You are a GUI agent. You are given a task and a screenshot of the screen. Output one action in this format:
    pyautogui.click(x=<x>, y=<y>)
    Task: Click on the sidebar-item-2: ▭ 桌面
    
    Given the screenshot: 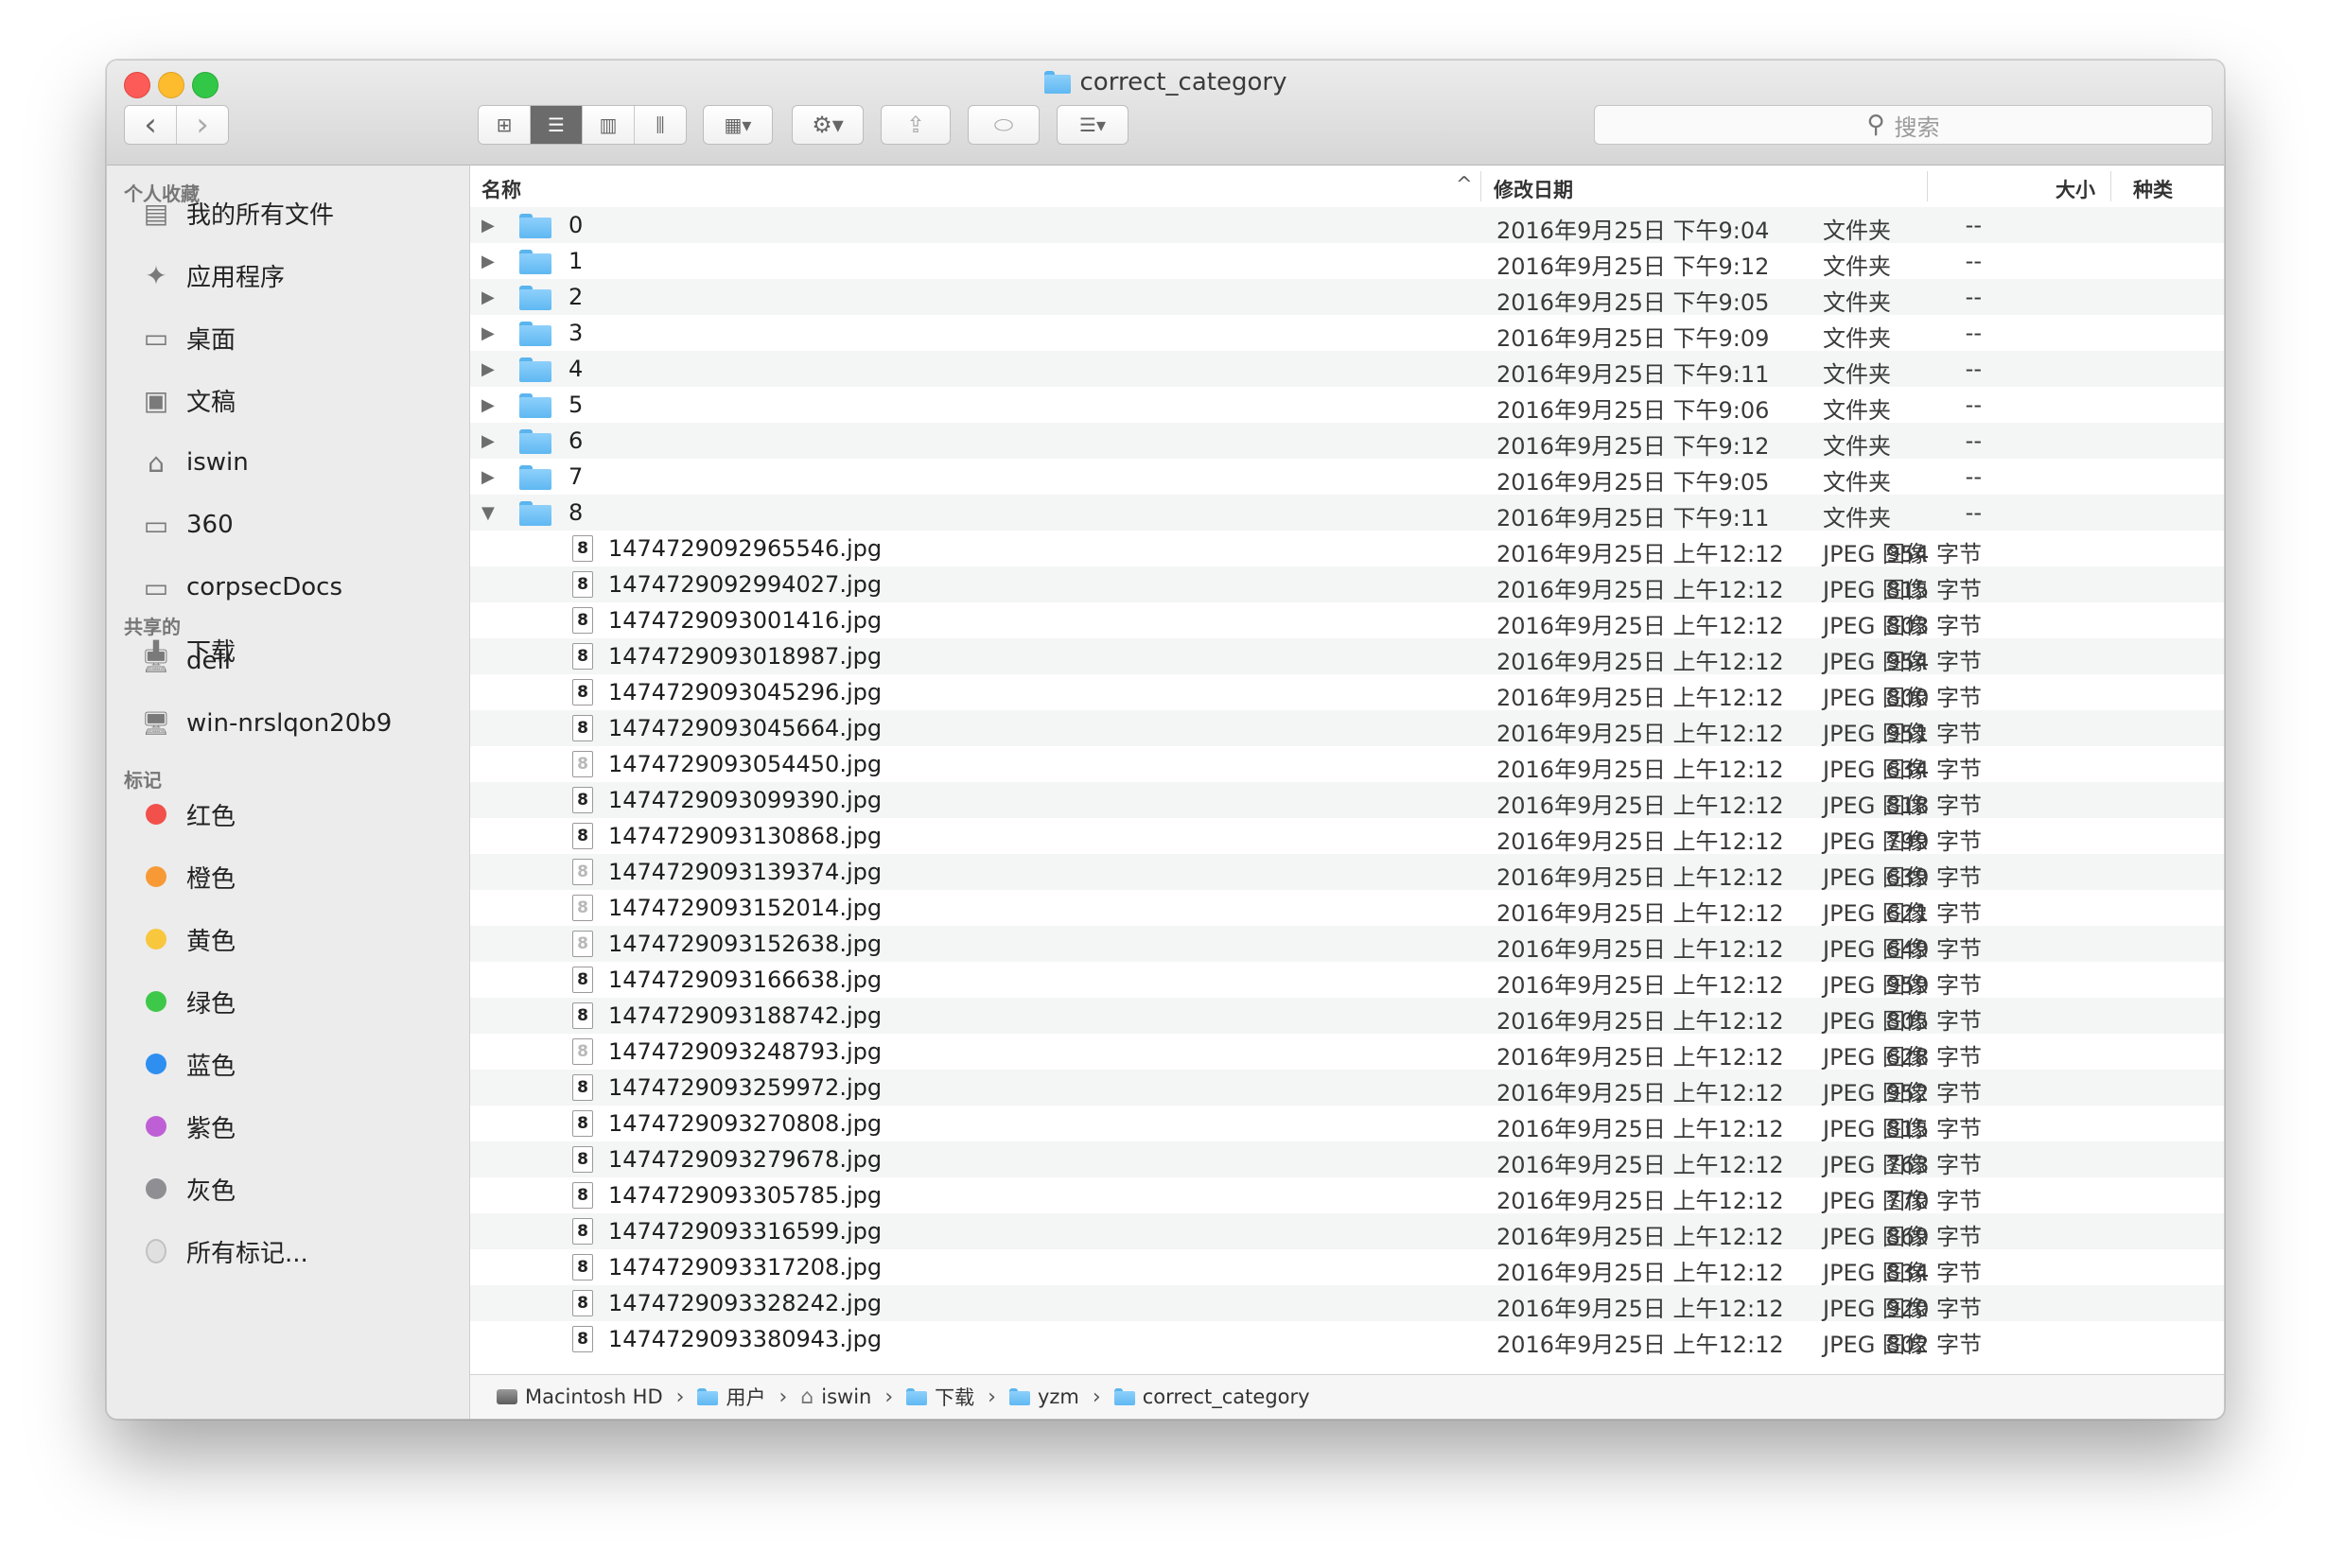 What is the action you would take?
    pyautogui.click(x=187, y=338)
    